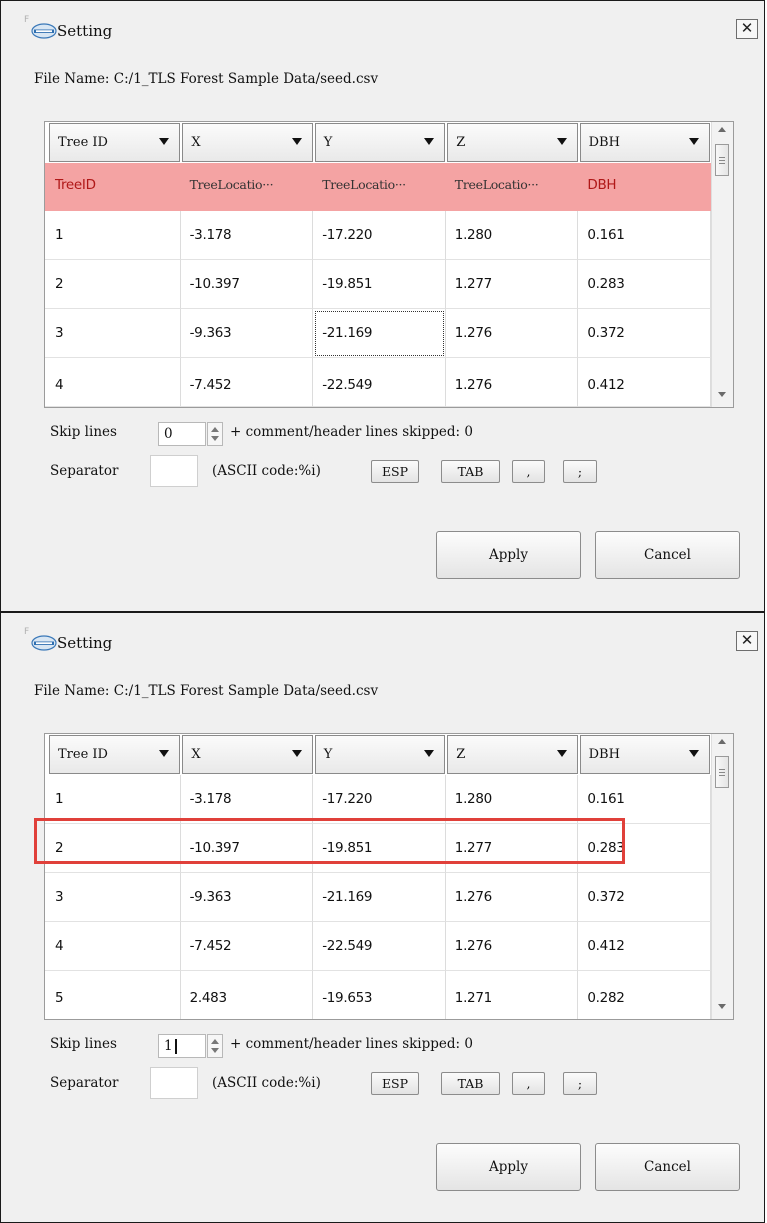 The image size is (767, 1223). What do you see at coordinates (644, 284) in the screenshot?
I see `table-cell: 0.283` at bounding box center [644, 284].